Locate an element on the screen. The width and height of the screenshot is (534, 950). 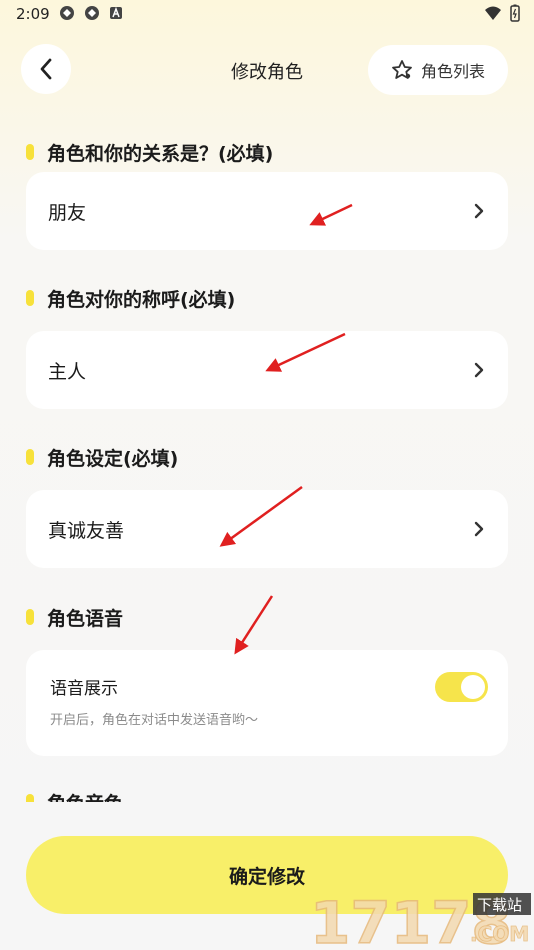
voice-display-card: 语音展示 开启后，角色在对话中发送语音哟～ is located at coordinates (267, 703).